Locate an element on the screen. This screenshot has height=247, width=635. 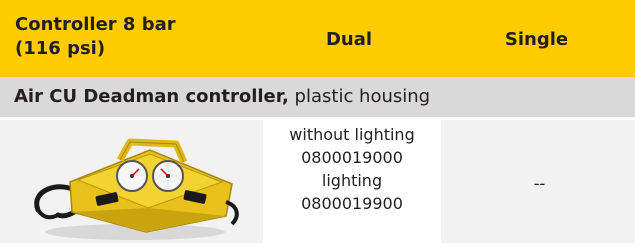
header-controller-line2: (116 psi) is located at coordinates (60, 48).